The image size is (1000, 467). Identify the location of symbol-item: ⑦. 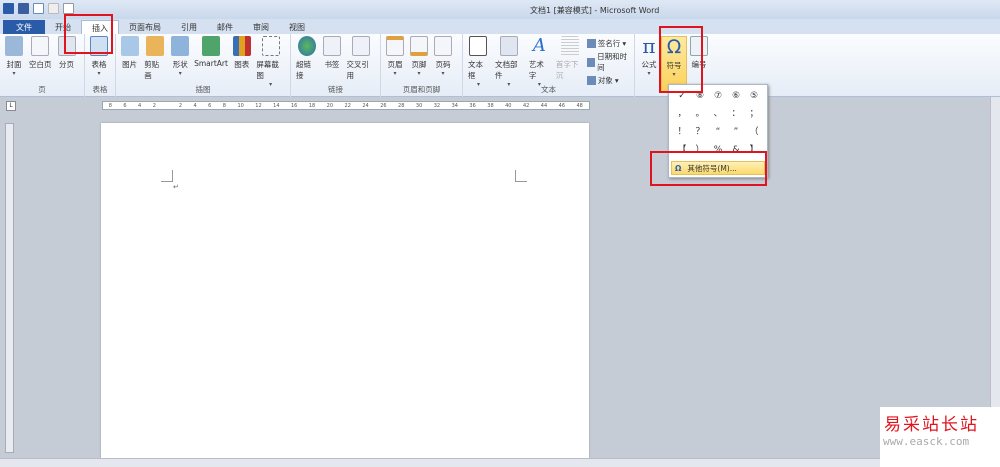
(718, 96).